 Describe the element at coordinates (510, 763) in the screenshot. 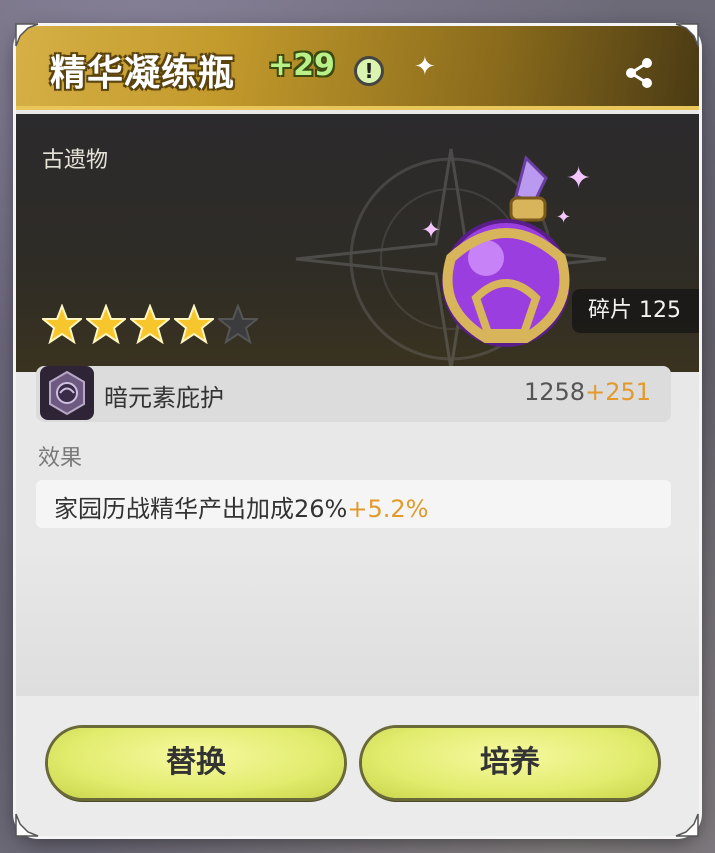

I see `upgrade-button: 培养` at that location.